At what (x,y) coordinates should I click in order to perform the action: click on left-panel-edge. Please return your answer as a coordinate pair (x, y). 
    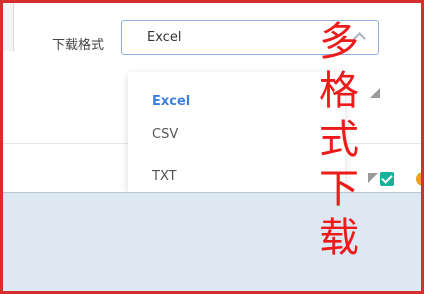
    Looking at the image, I should click on (8, 27).